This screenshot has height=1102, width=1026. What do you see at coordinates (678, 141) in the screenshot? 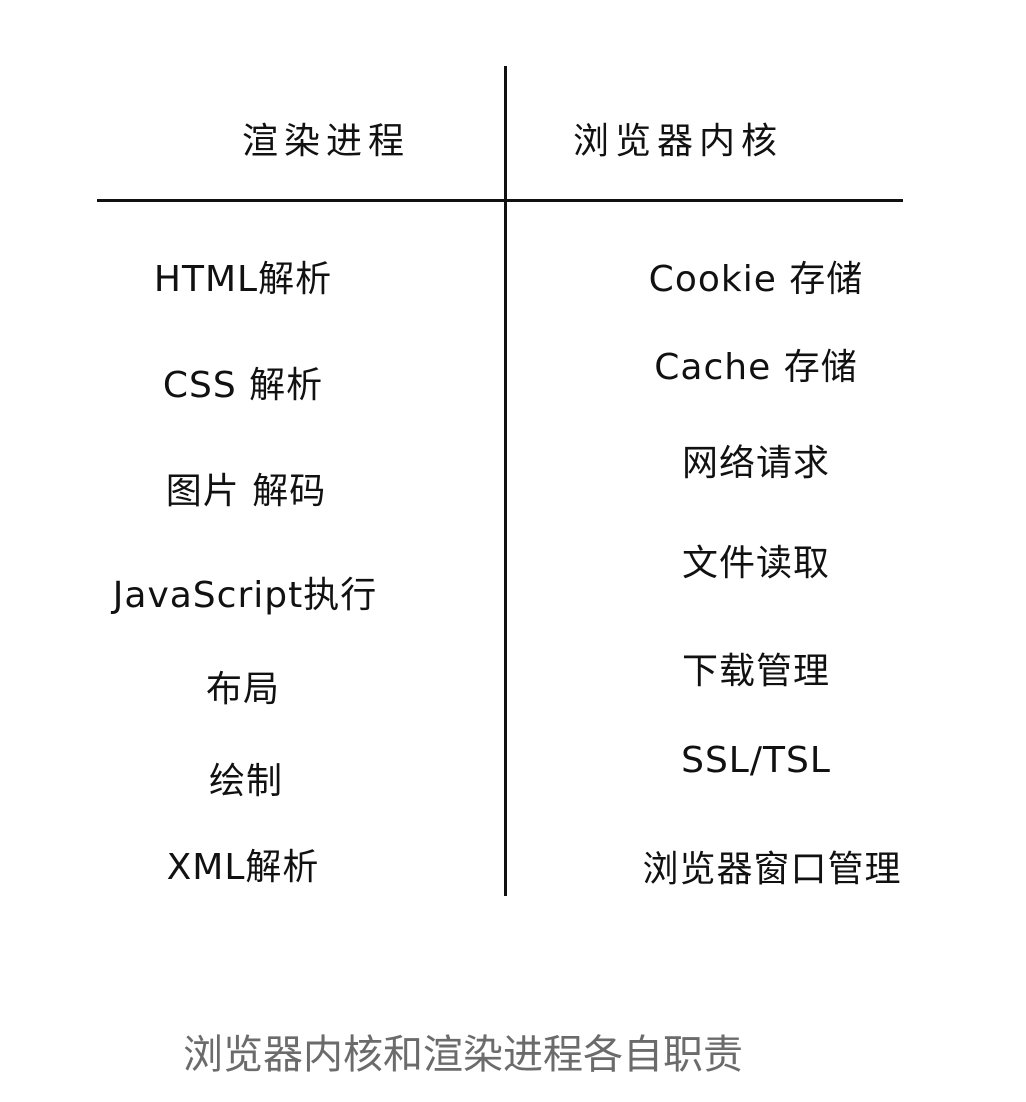
I see `header-browser-kernel: 浏览器内核` at bounding box center [678, 141].